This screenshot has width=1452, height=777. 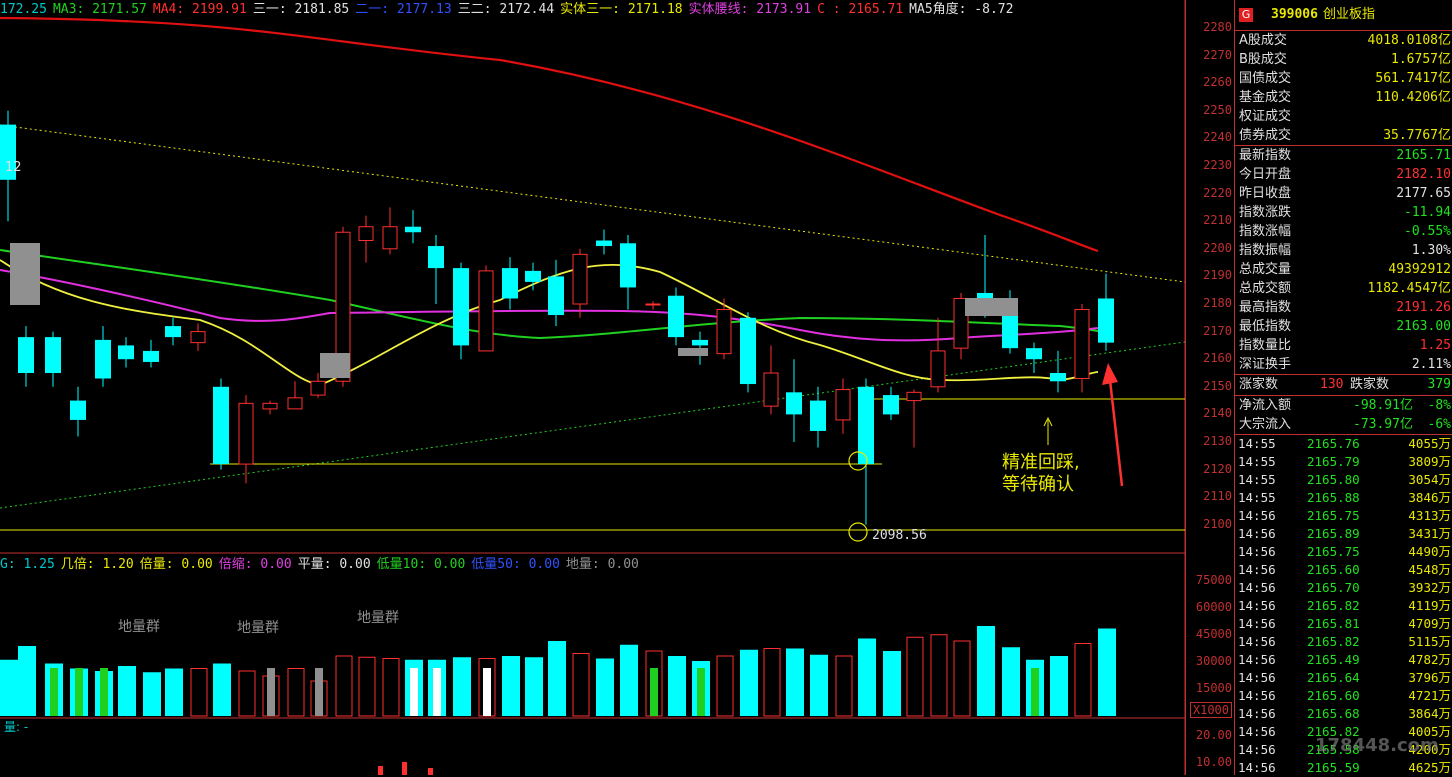 What do you see at coordinates (1265, 174) in the screenshot?
I see `stat-label: 今日开盘` at bounding box center [1265, 174].